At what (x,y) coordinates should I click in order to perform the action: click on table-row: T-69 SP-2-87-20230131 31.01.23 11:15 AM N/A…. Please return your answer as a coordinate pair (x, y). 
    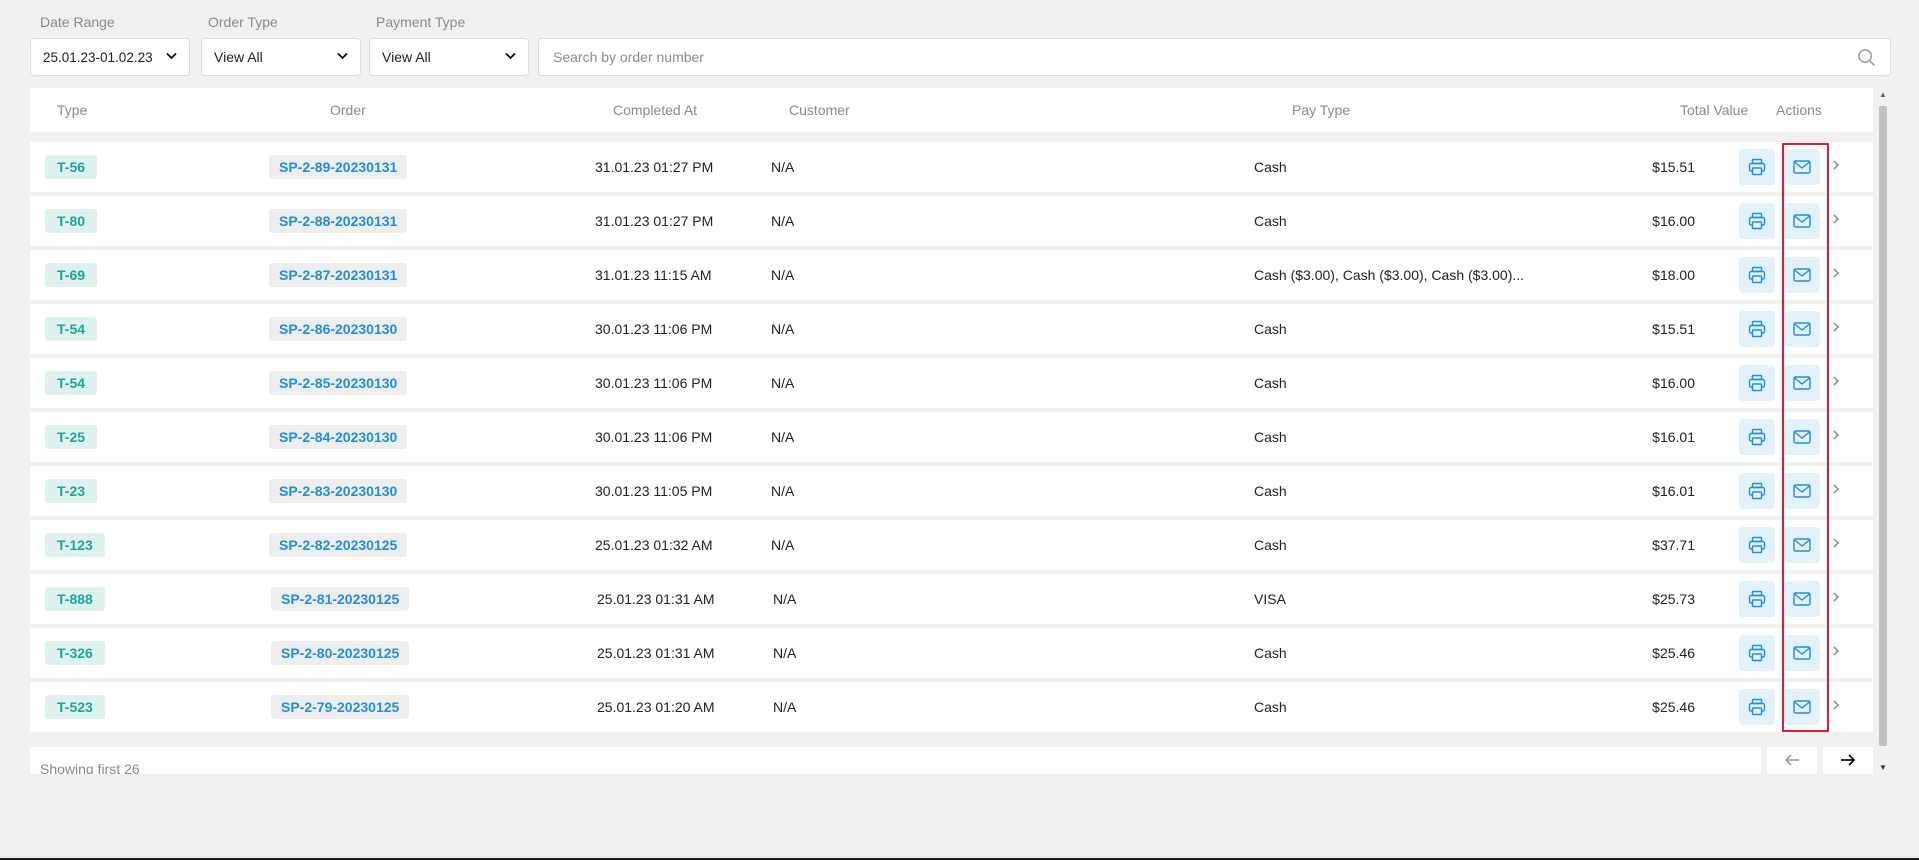
    Looking at the image, I should click on (951, 275).